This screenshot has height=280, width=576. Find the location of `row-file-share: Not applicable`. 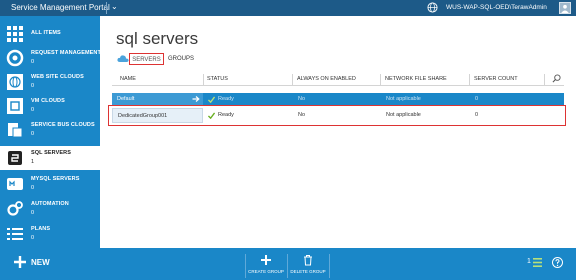

row-file-share: Not applicable is located at coordinates (403, 99).